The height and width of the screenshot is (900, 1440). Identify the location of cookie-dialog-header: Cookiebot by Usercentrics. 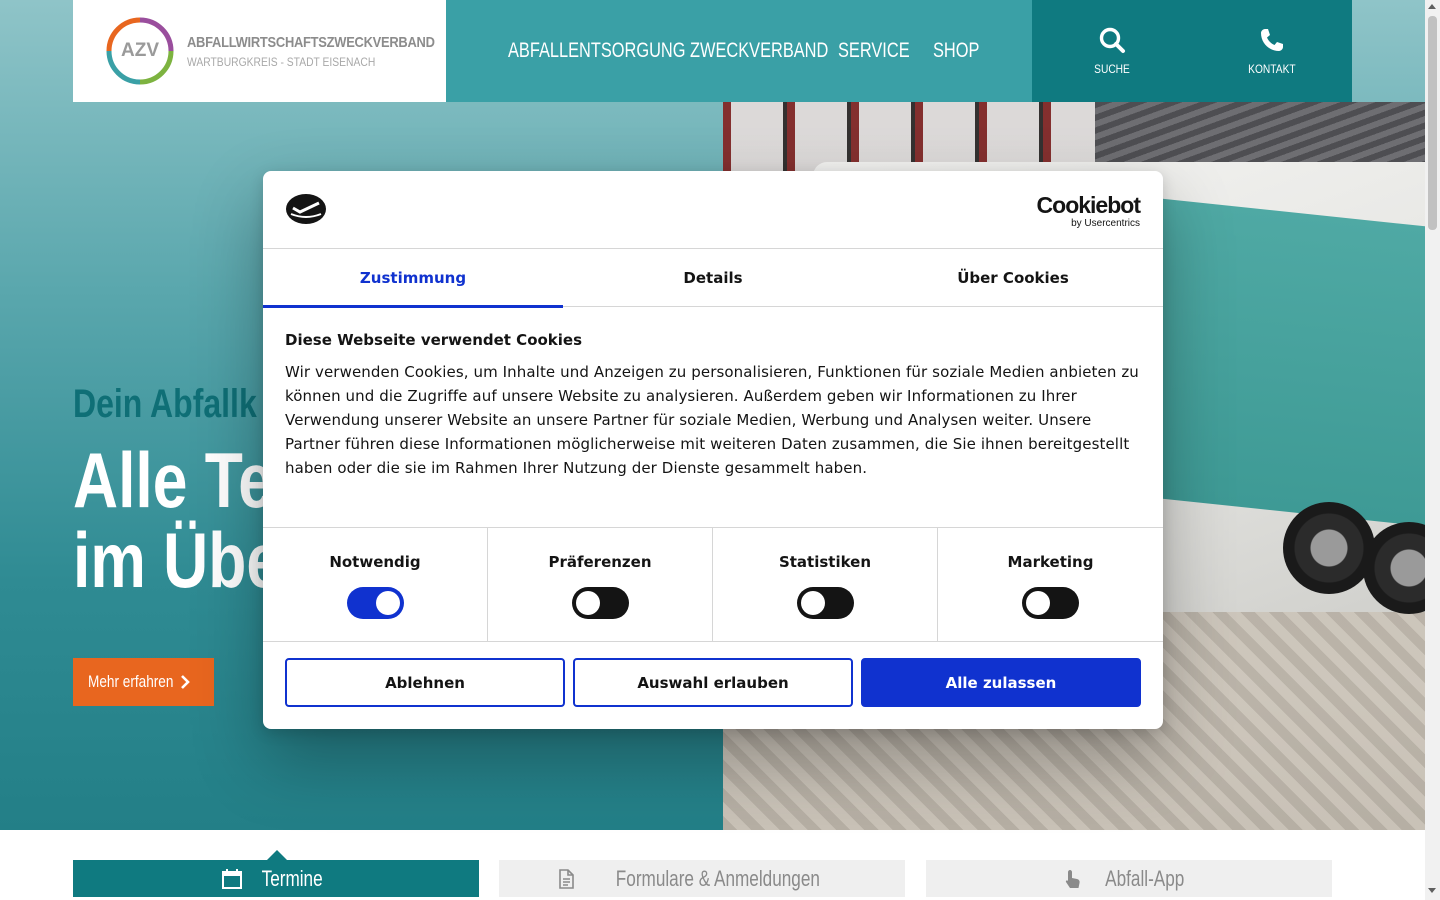
(713, 210).